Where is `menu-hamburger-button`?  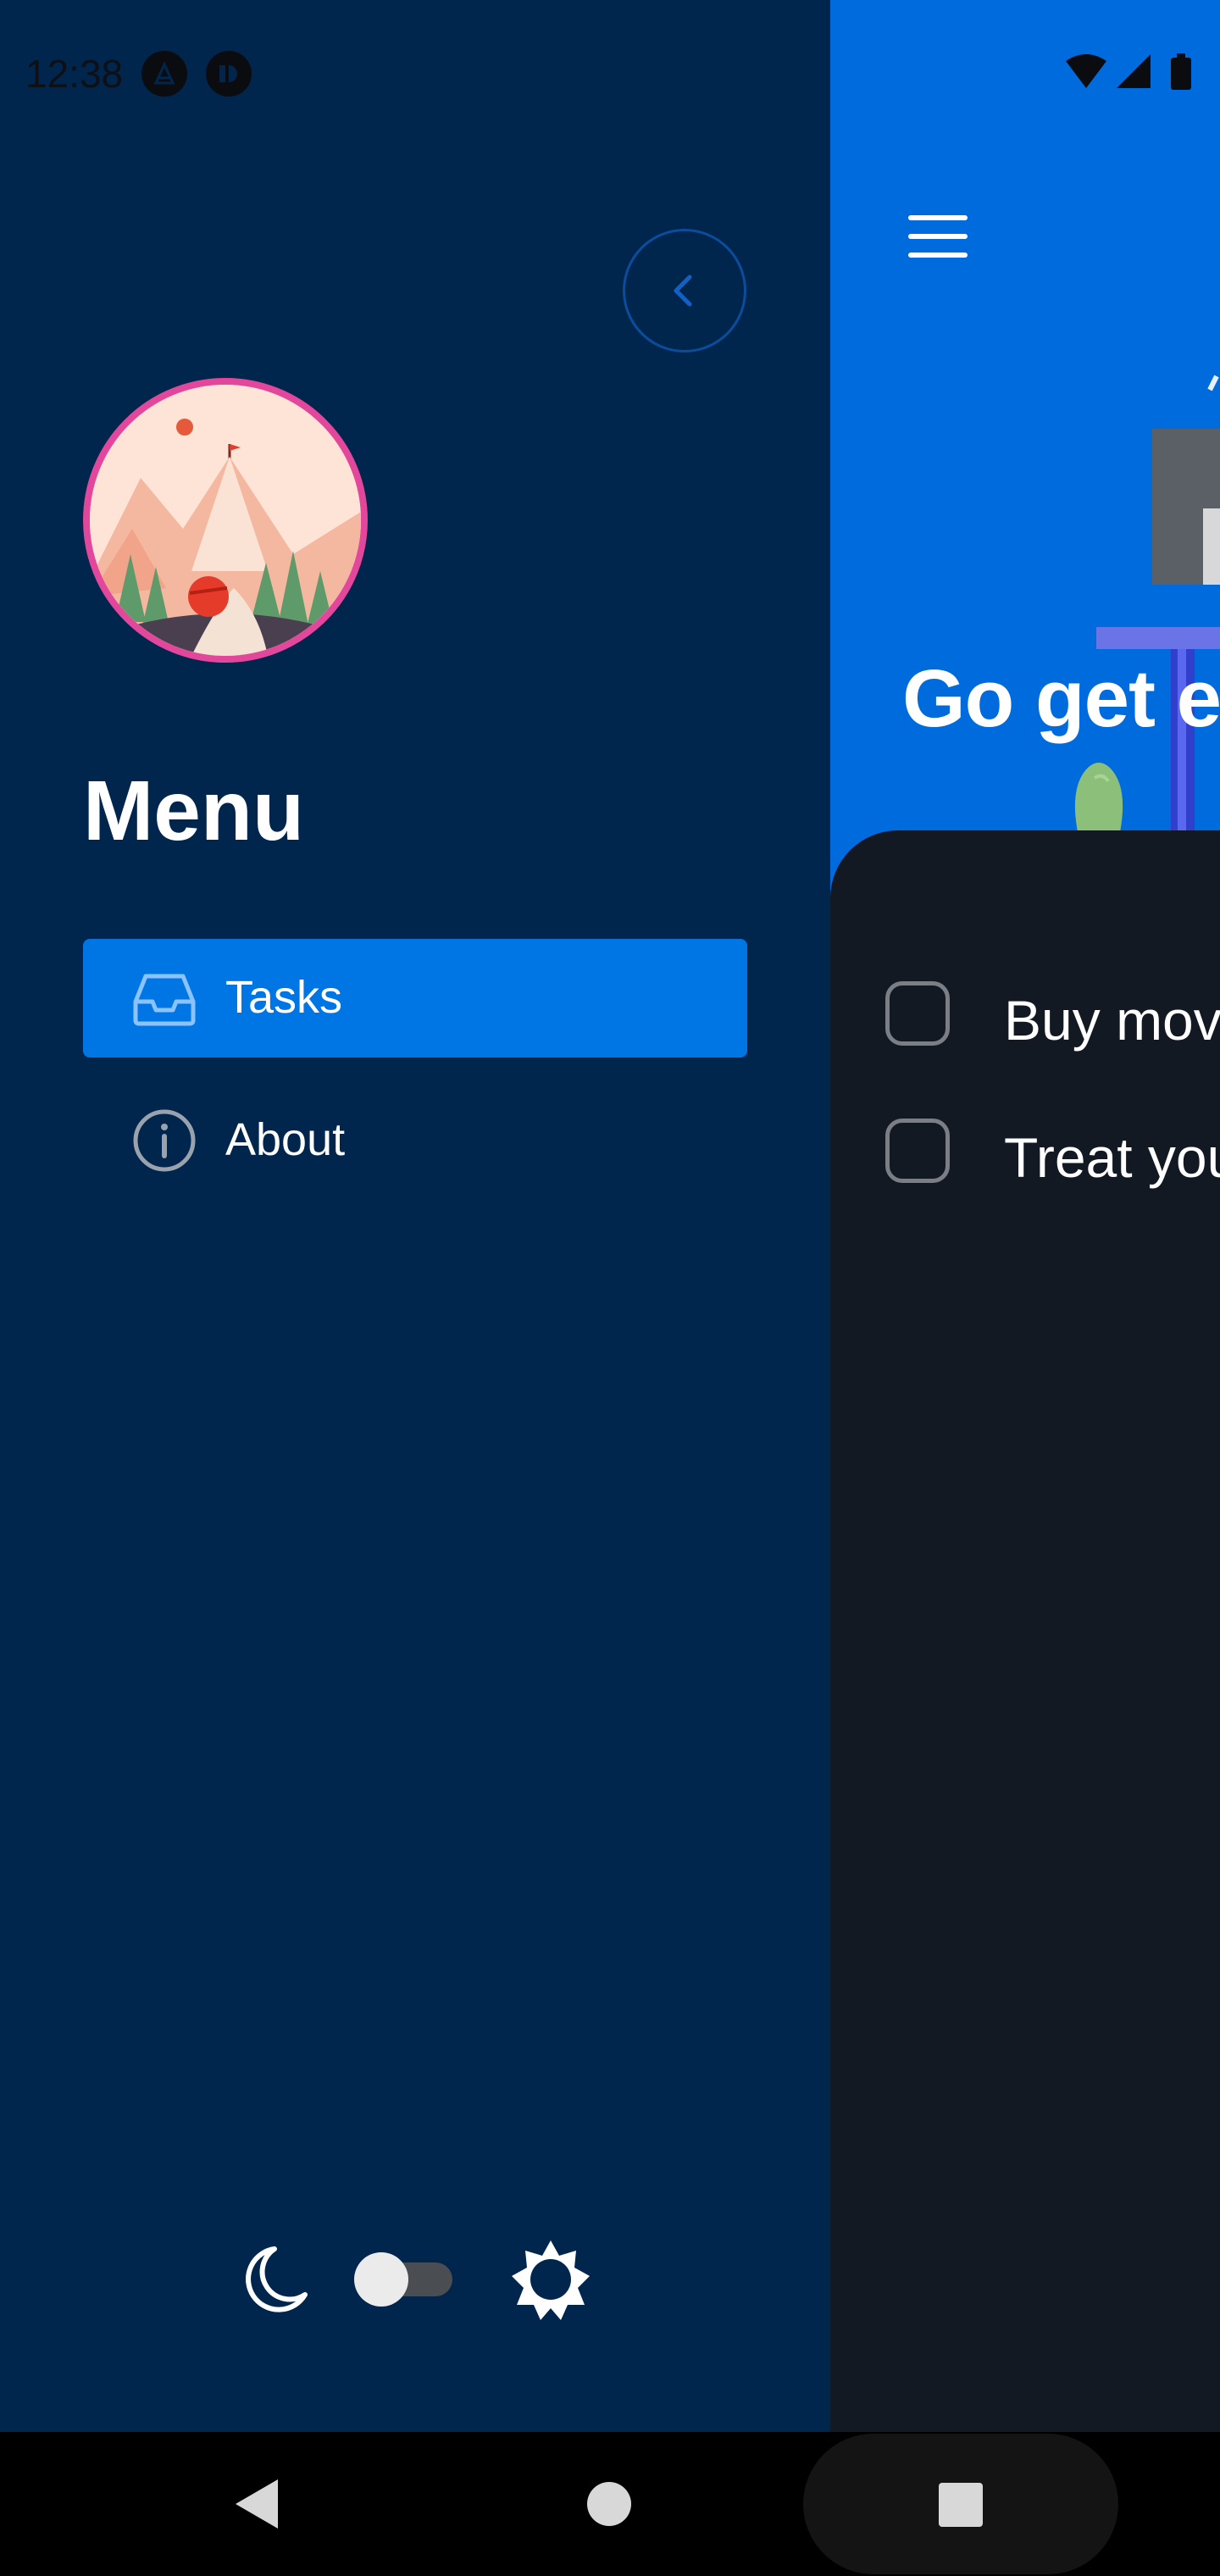 menu-hamburger-button is located at coordinates (938, 237).